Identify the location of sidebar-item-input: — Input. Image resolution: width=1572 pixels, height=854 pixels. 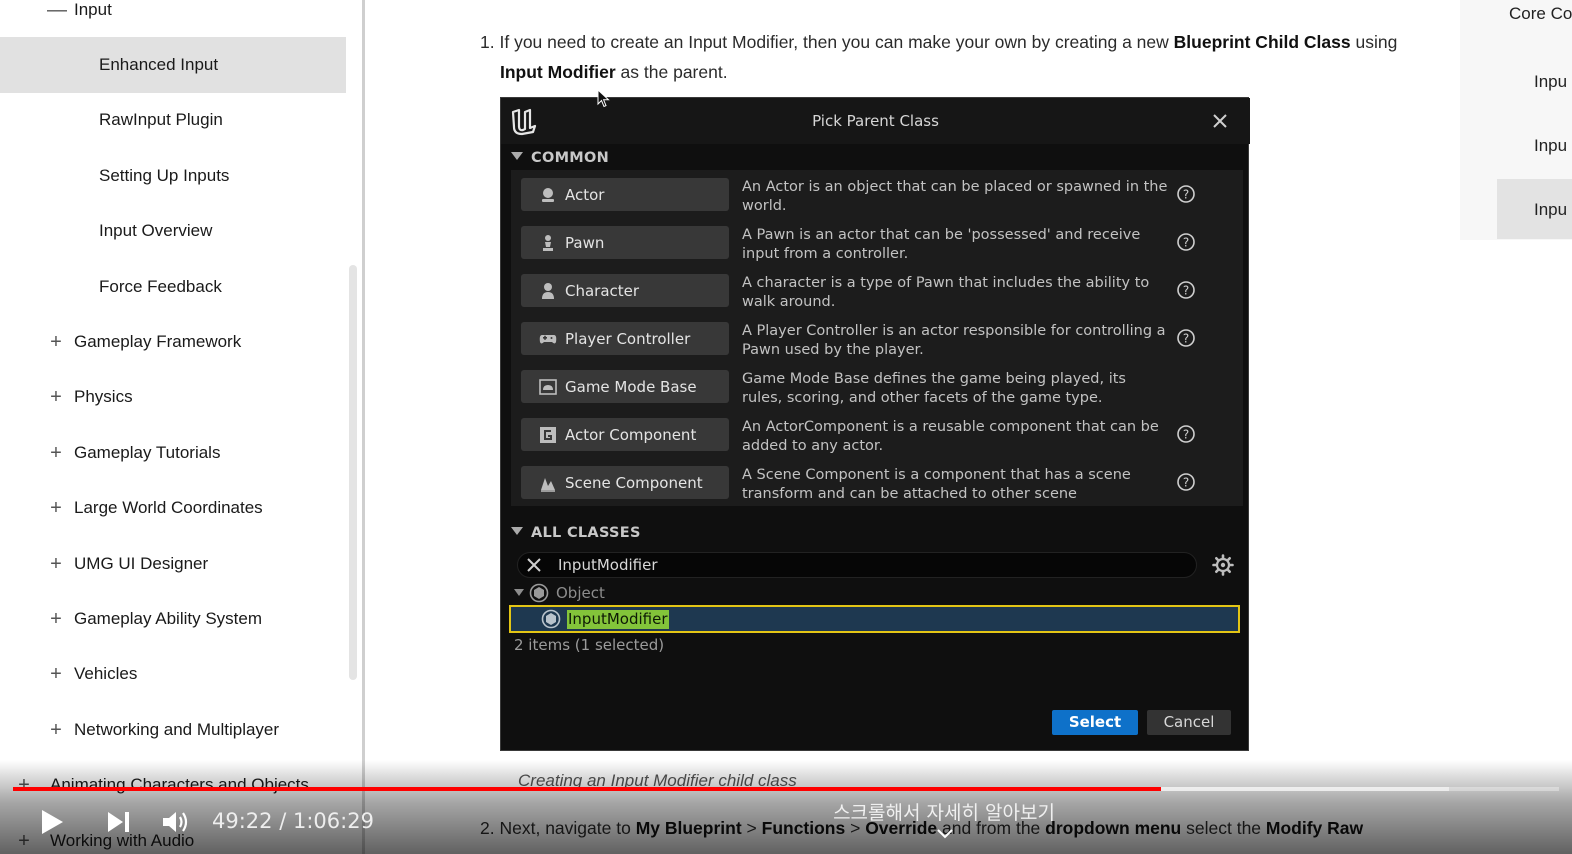
(173, 19).